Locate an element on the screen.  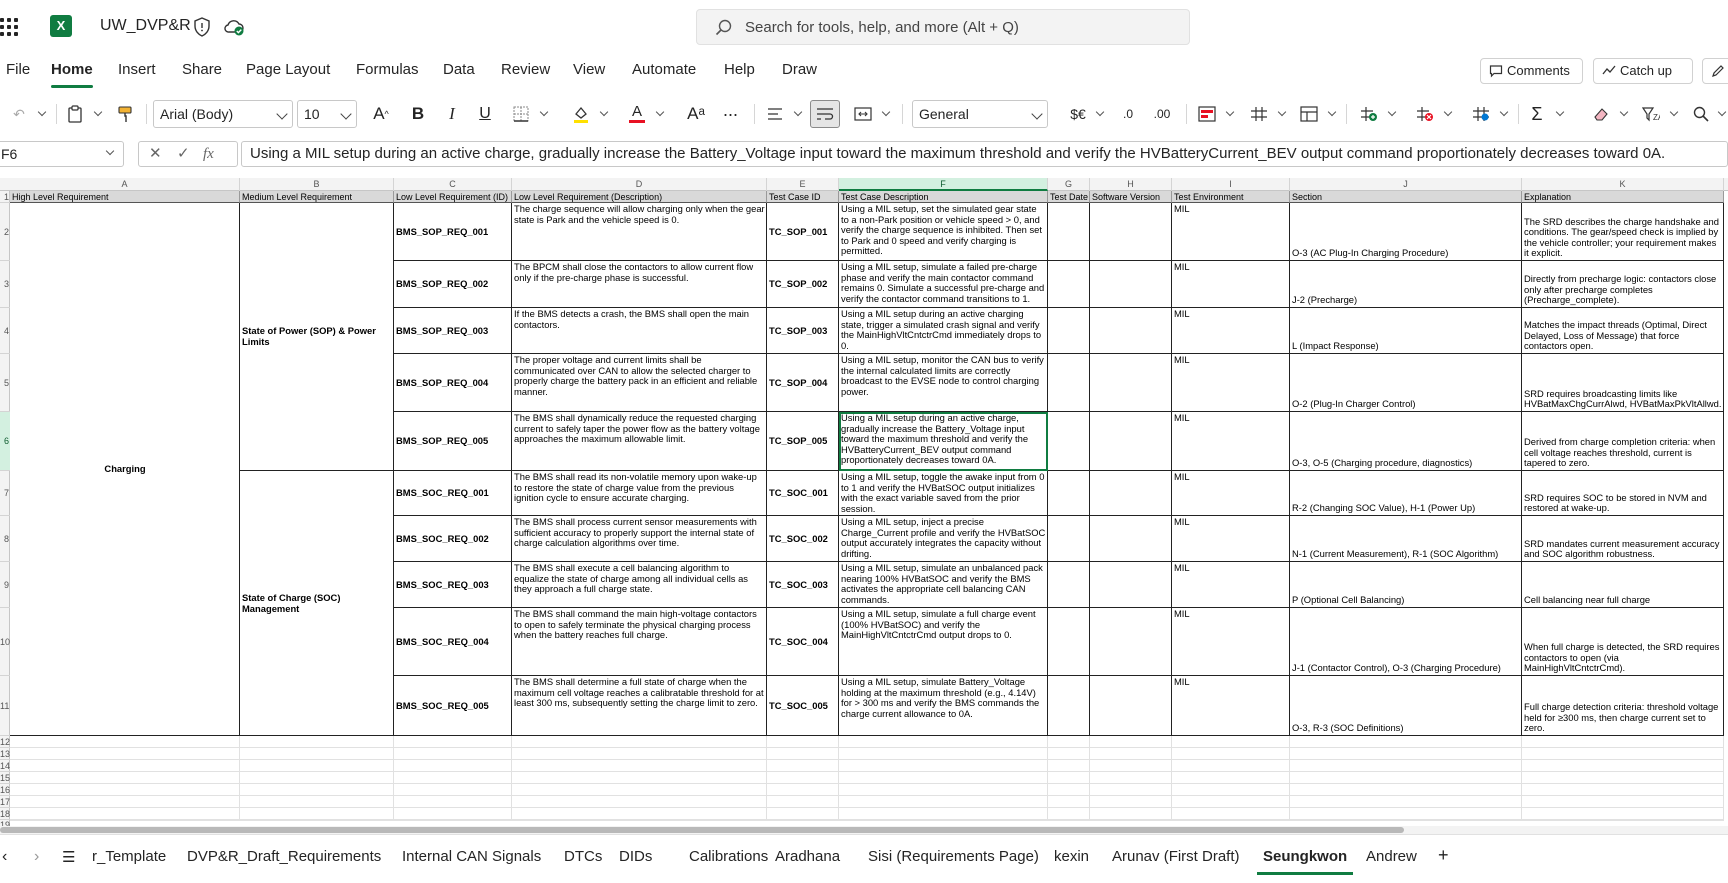
column-header-f: F is located at coordinates (943, 184).